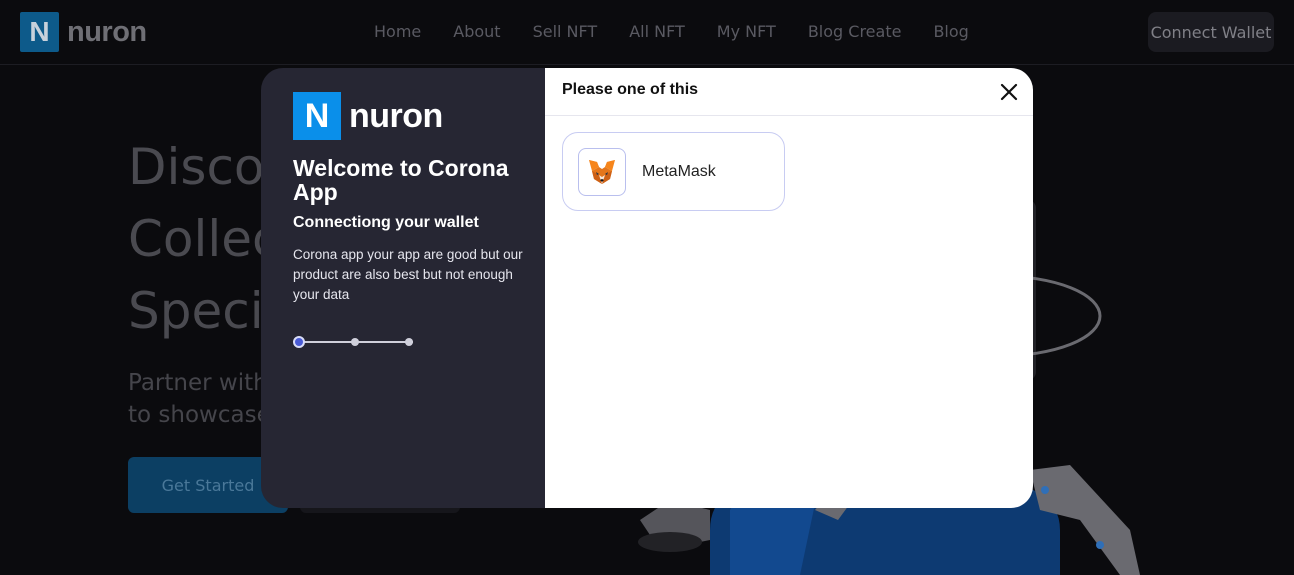  What do you see at coordinates (950, 32) in the screenshot?
I see `nav-link-blog: Blog` at bounding box center [950, 32].